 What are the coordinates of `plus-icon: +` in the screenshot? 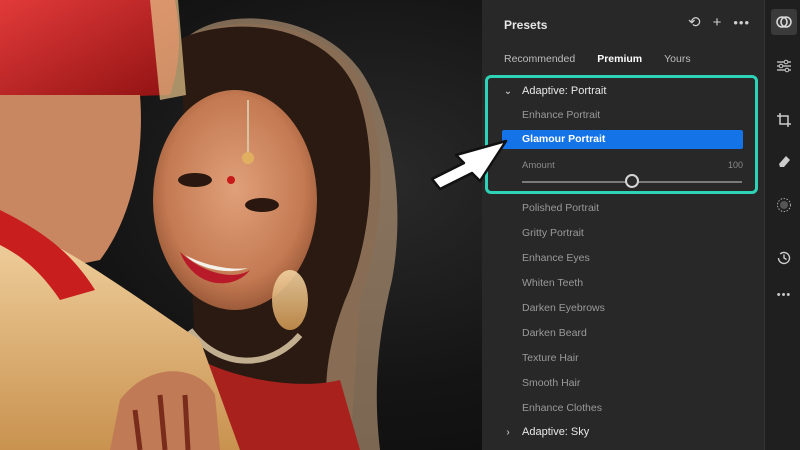 It's located at (717, 22).